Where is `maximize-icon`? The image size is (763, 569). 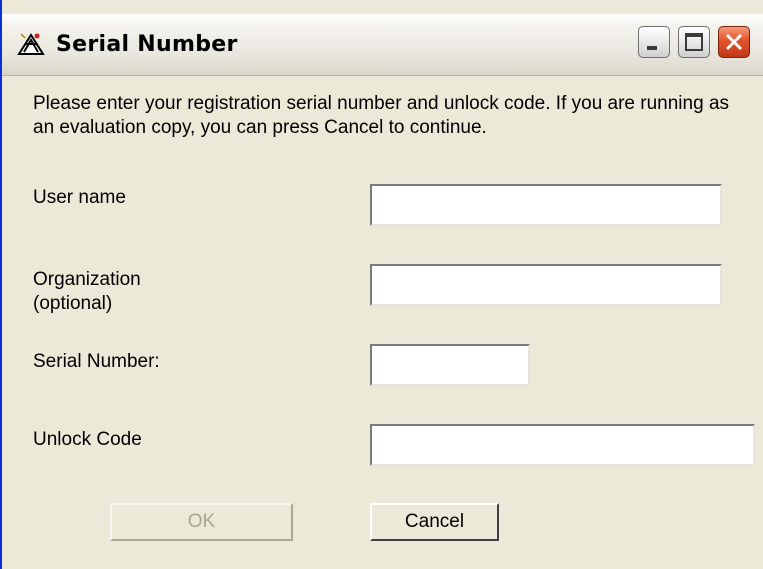
maximize-icon is located at coordinates (694, 42).